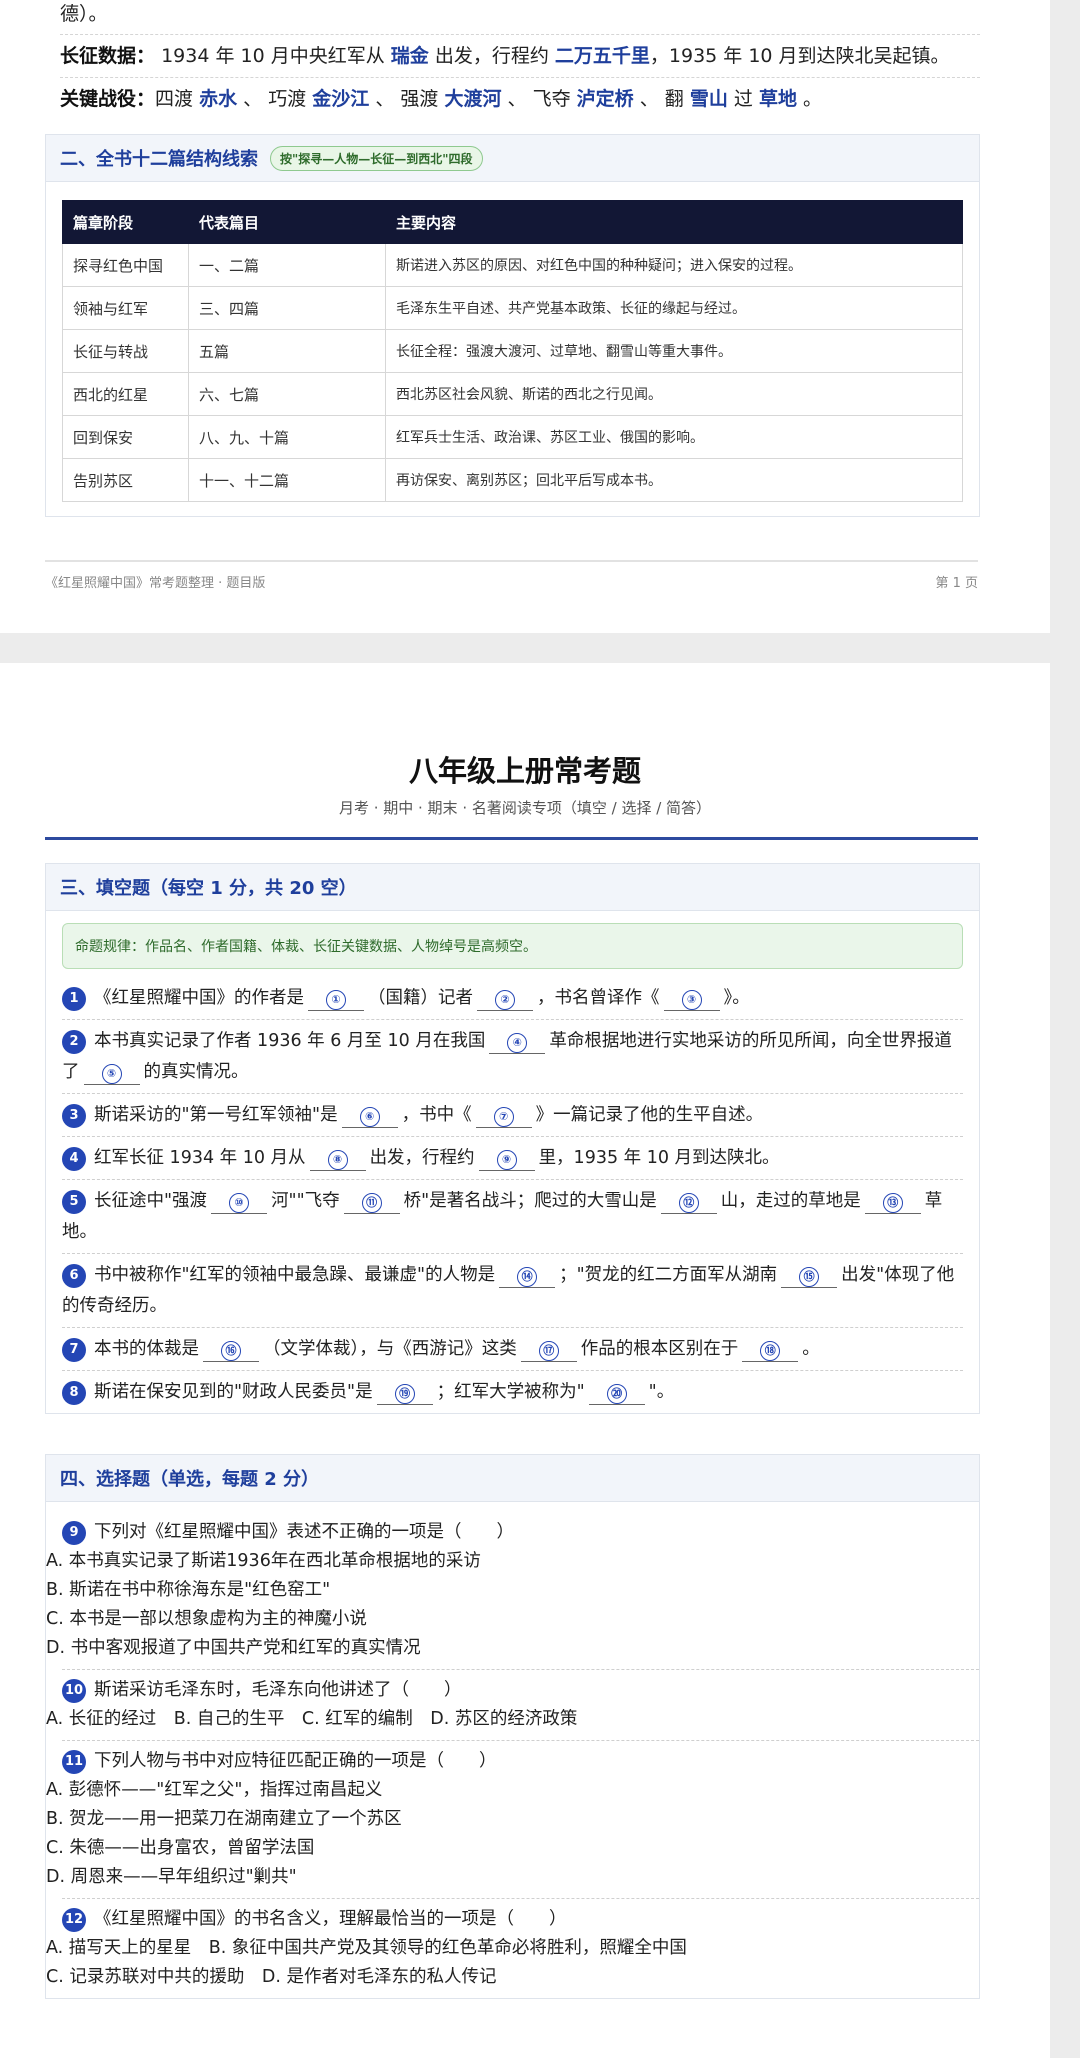 This screenshot has width=1080, height=2058. I want to click on content-cell: 西北苏区社会风貌、斯诺的西北之行见闻。, so click(674, 394).